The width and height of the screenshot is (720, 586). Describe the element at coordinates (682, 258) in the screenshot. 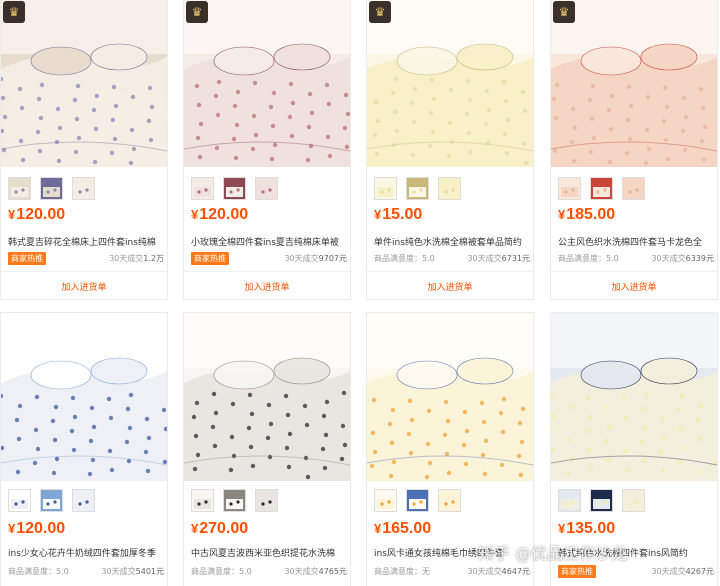

I see `sales-30d: 30天成交6339元` at that location.